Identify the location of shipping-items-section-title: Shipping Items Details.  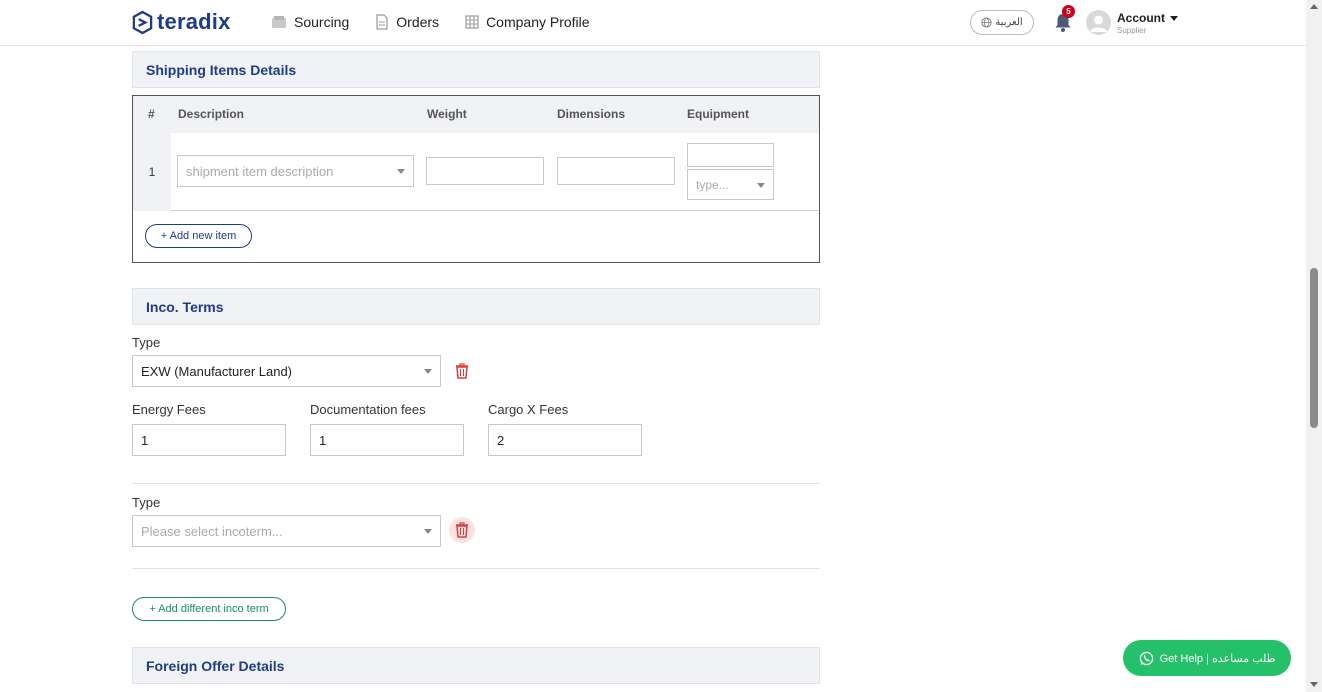
(476, 69).